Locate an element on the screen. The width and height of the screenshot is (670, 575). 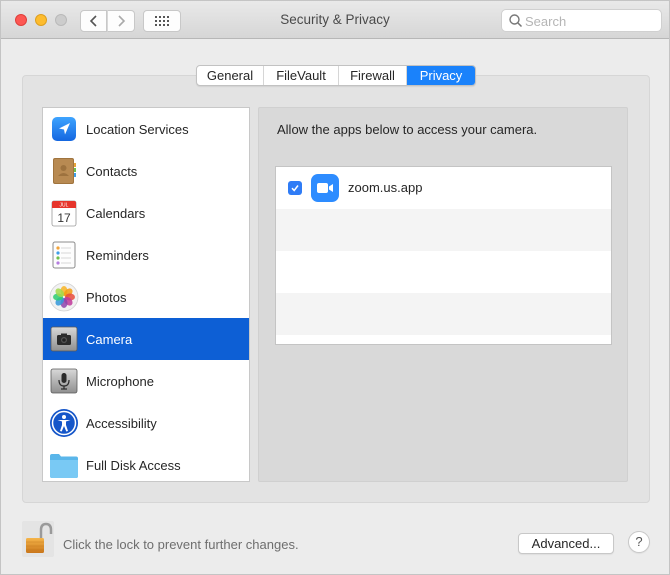
tab-bar: General FileVault Firewall Privacy is located at coordinates (336, 75).